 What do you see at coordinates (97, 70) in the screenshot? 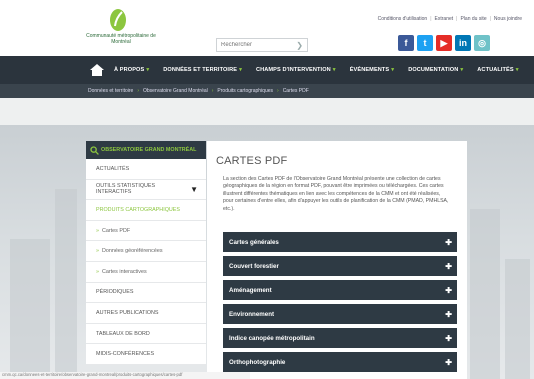
I see `home-icon` at bounding box center [97, 70].